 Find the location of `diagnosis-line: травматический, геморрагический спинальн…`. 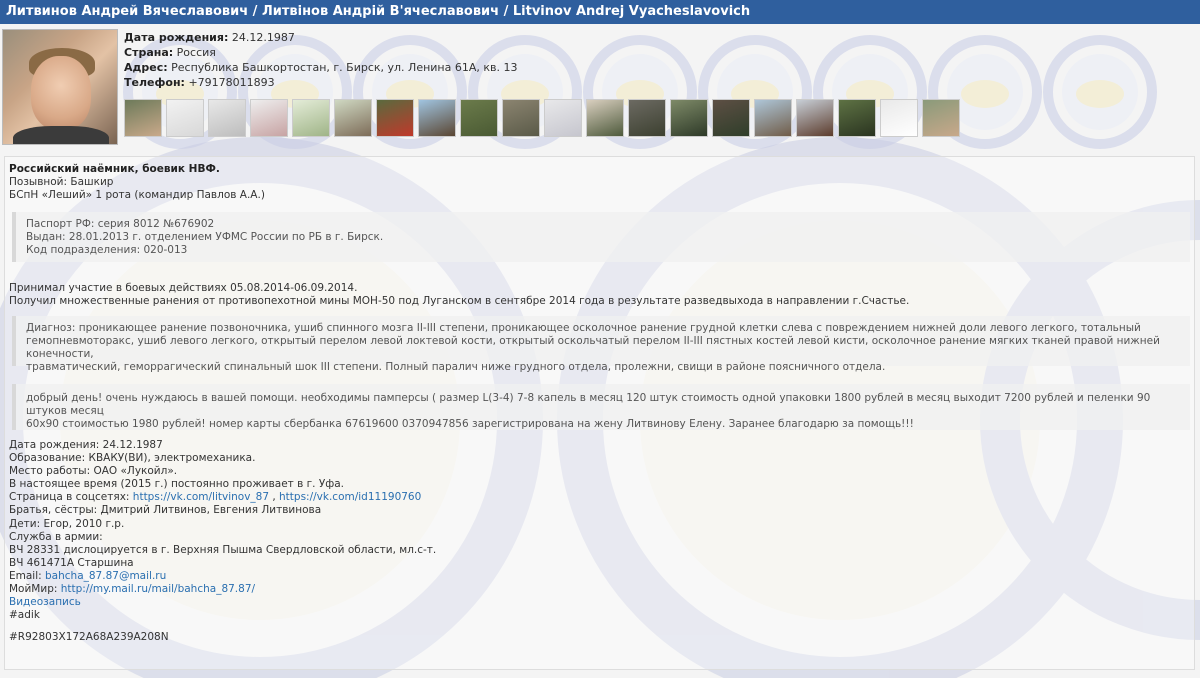

diagnosis-line: травматический, геморрагический спинальн… is located at coordinates (456, 367).